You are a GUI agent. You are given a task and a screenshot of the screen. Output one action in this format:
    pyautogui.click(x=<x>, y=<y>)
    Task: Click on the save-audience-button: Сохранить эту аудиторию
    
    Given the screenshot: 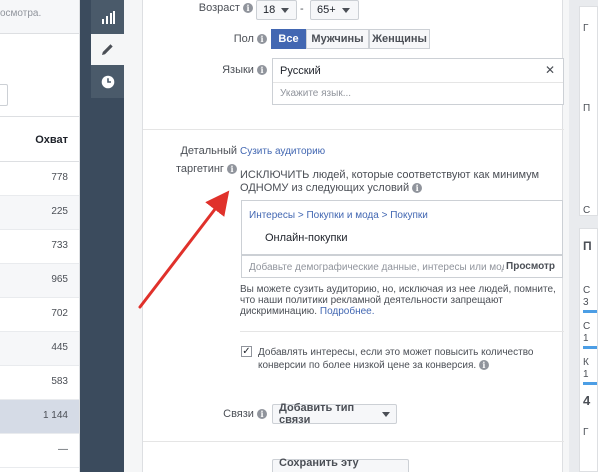 What is the action you would take?
    pyautogui.click(x=340, y=464)
    